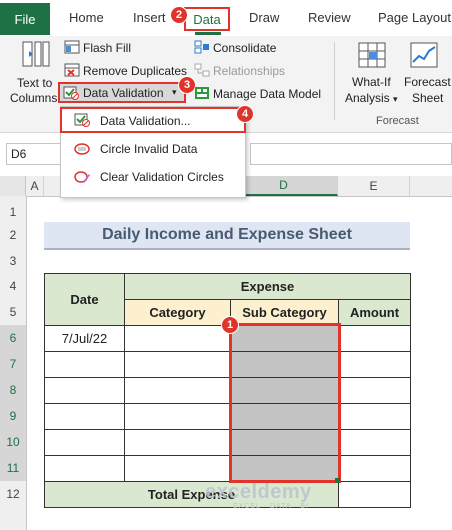  Describe the element at coordinates (202, 94) in the screenshot. I see `manage-data-model-icon` at that location.